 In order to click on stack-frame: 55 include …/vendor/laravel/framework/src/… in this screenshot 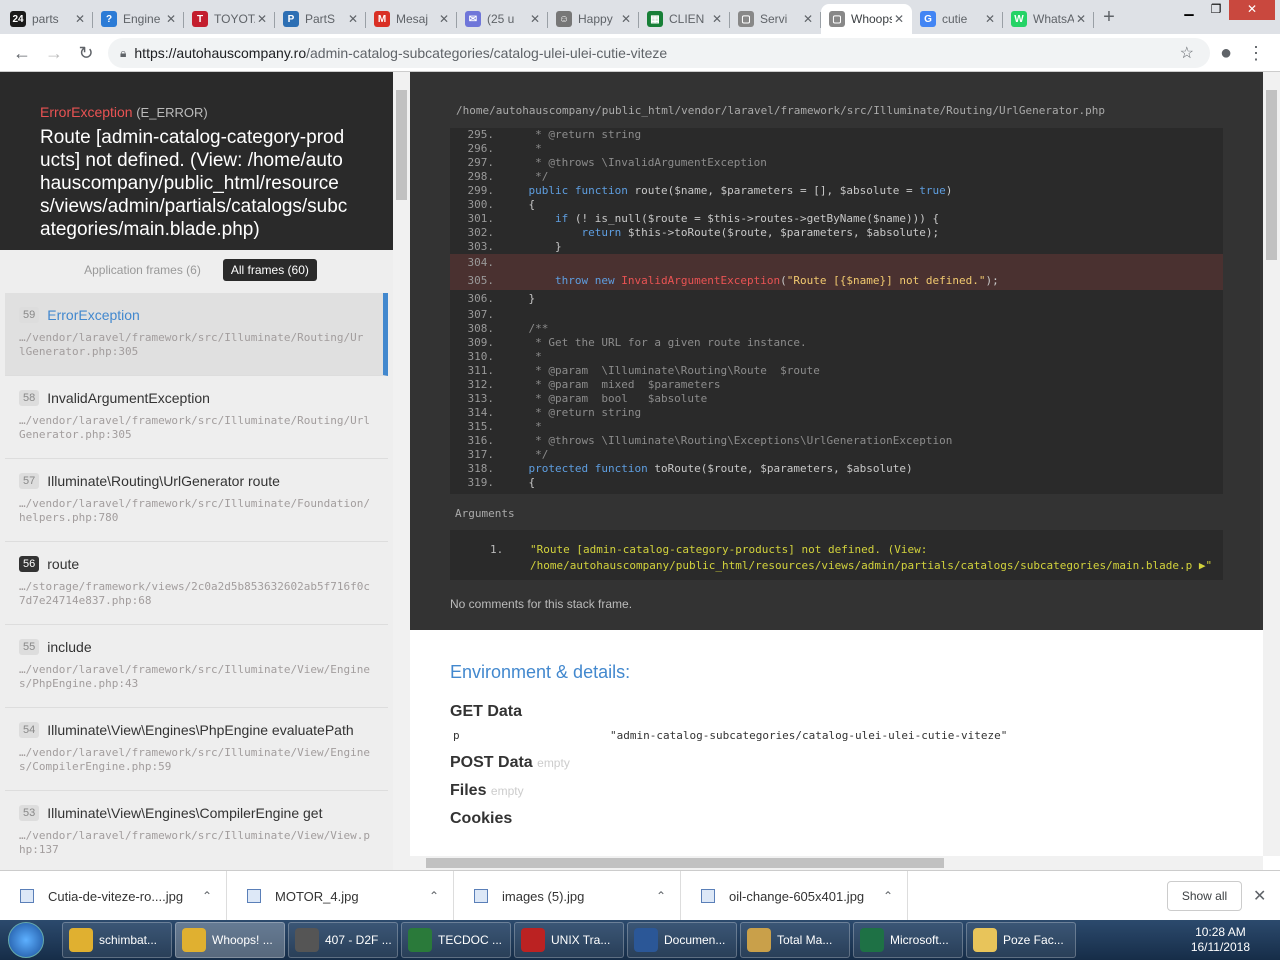, I will do `click(196, 666)`.